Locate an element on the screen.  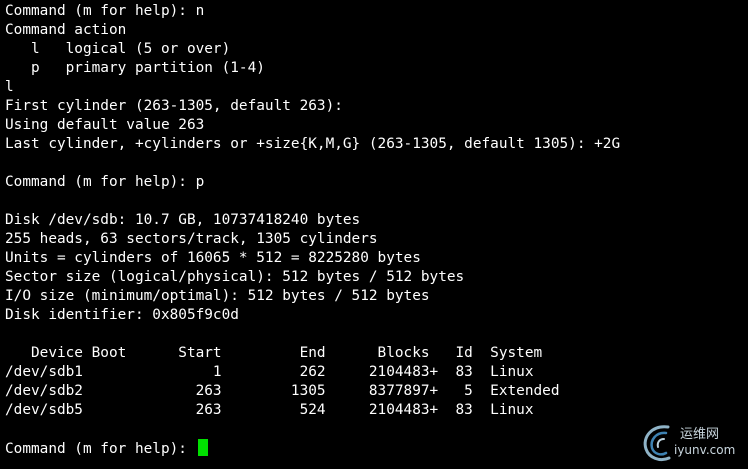
terminal-line: Command (m for help): n is located at coordinates (105, 11).